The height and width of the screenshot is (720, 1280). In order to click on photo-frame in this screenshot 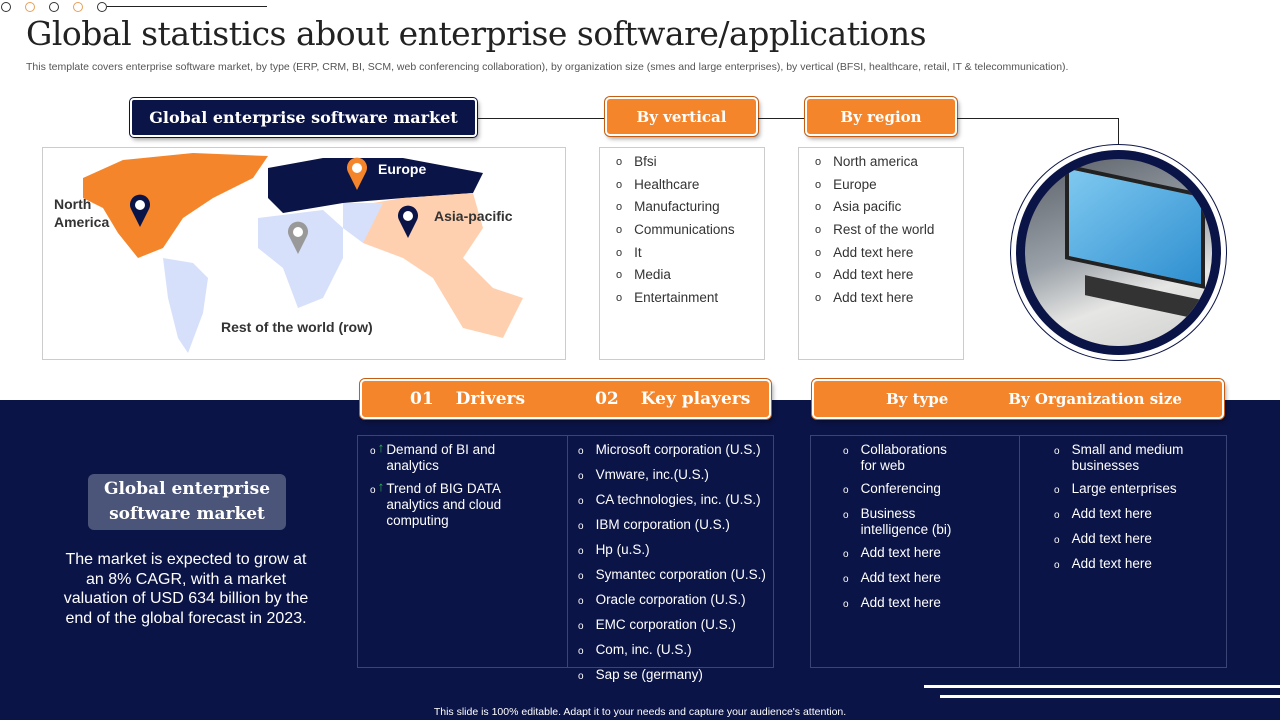, I will do `click(1118, 252)`.